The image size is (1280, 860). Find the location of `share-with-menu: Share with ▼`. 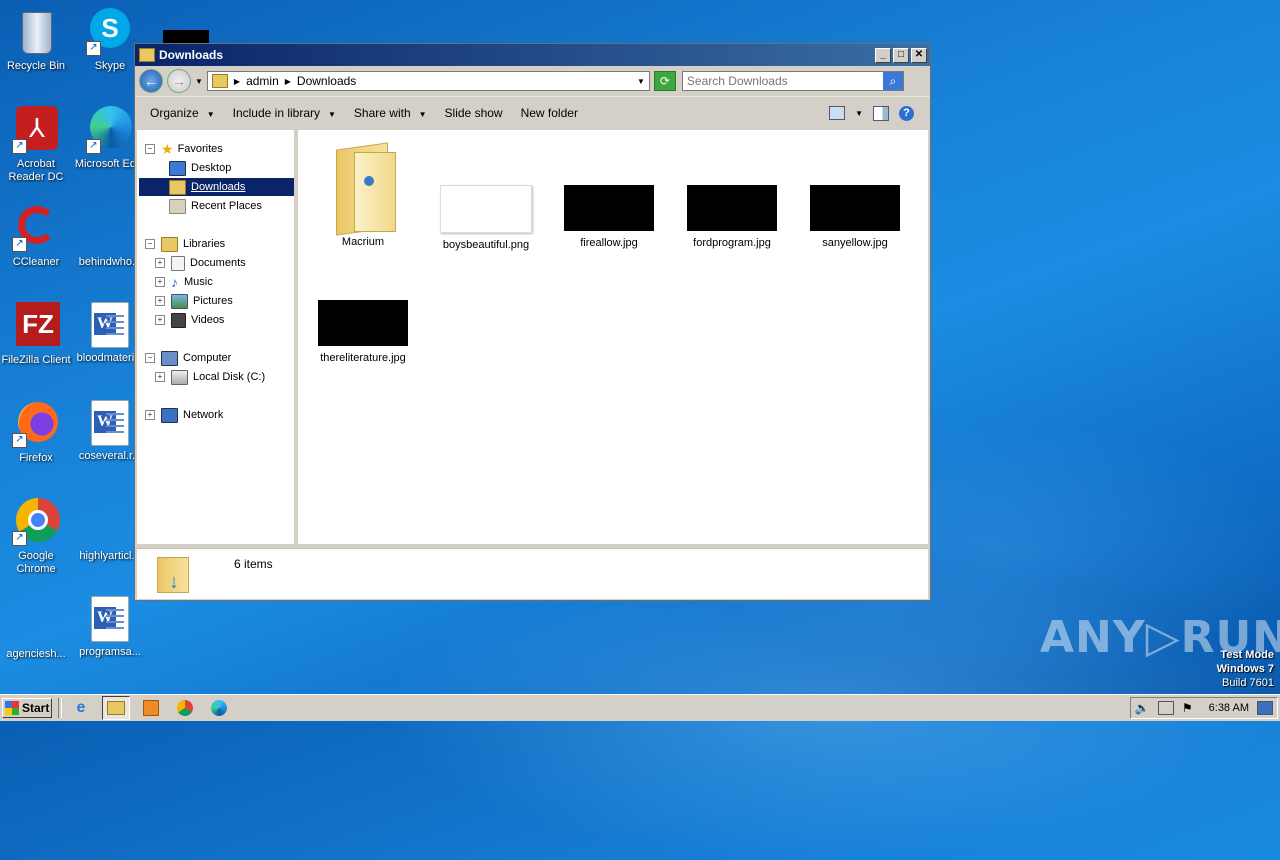

share-with-menu: Share with ▼ is located at coordinates (390, 113).